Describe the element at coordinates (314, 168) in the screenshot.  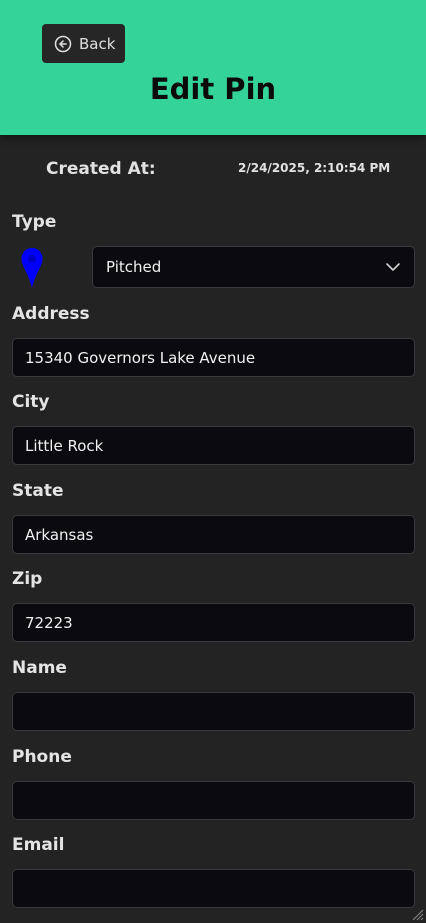
I see `created-at-value: 2/24/2025, 2:10:54 PM` at that location.